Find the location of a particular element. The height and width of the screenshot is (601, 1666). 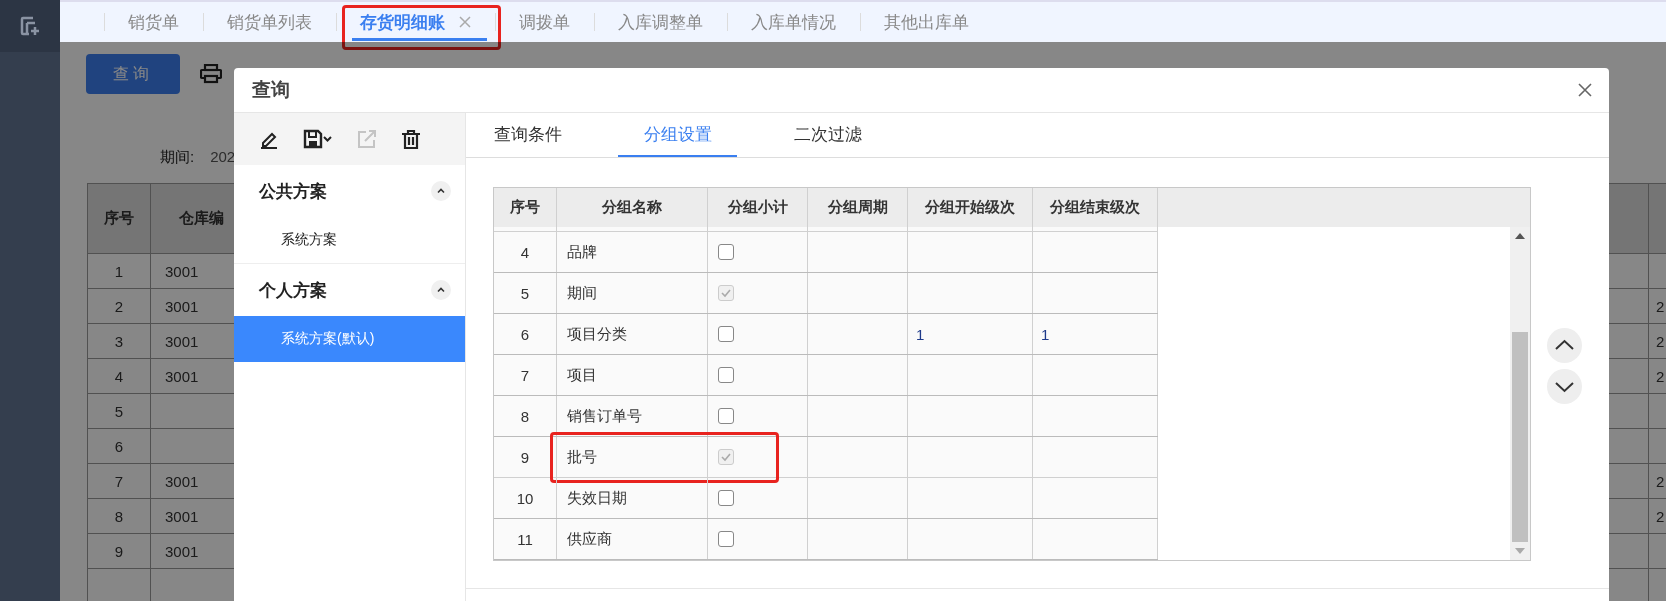

table-cell: 批号 is located at coordinates (632, 457).